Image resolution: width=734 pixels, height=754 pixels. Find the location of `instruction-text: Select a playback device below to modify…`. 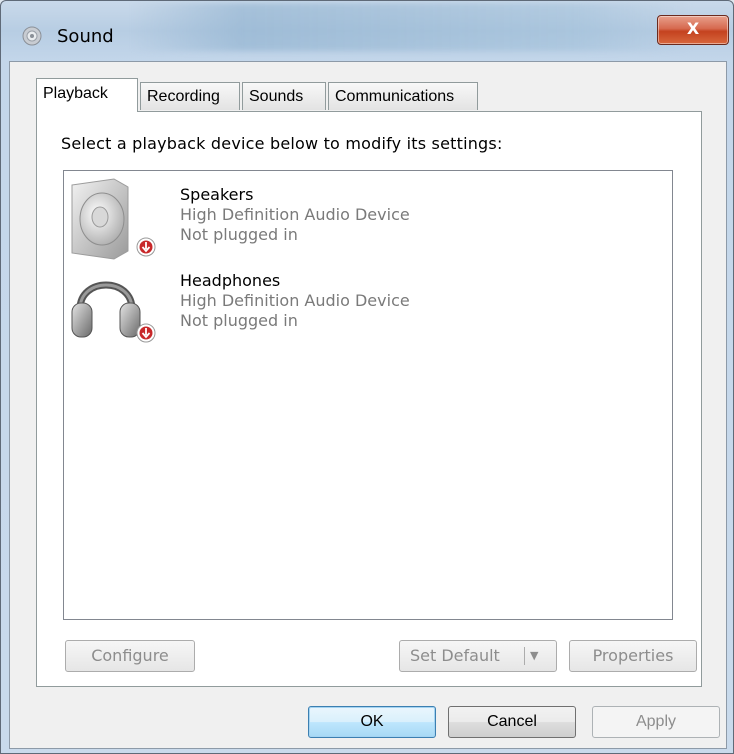

instruction-text: Select a playback device below to modify… is located at coordinates (282, 143).